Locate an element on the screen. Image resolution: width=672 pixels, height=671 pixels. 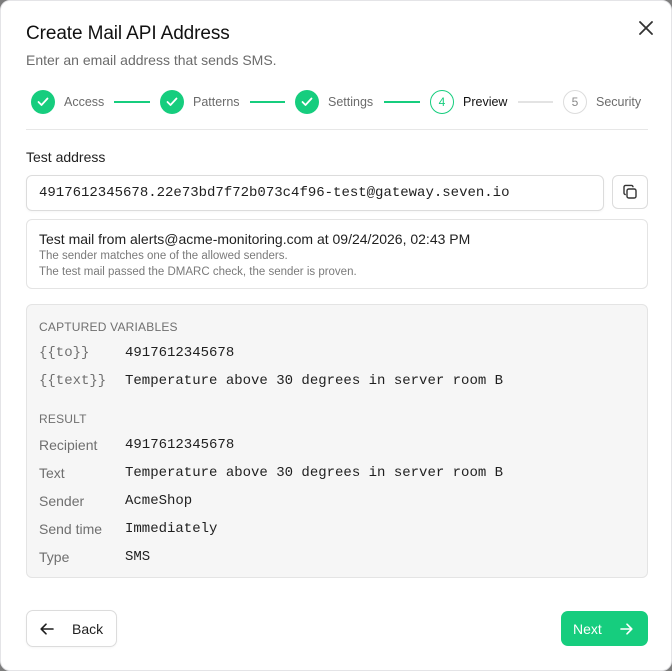
result-value: SMS is located at coordinates (138, 557).